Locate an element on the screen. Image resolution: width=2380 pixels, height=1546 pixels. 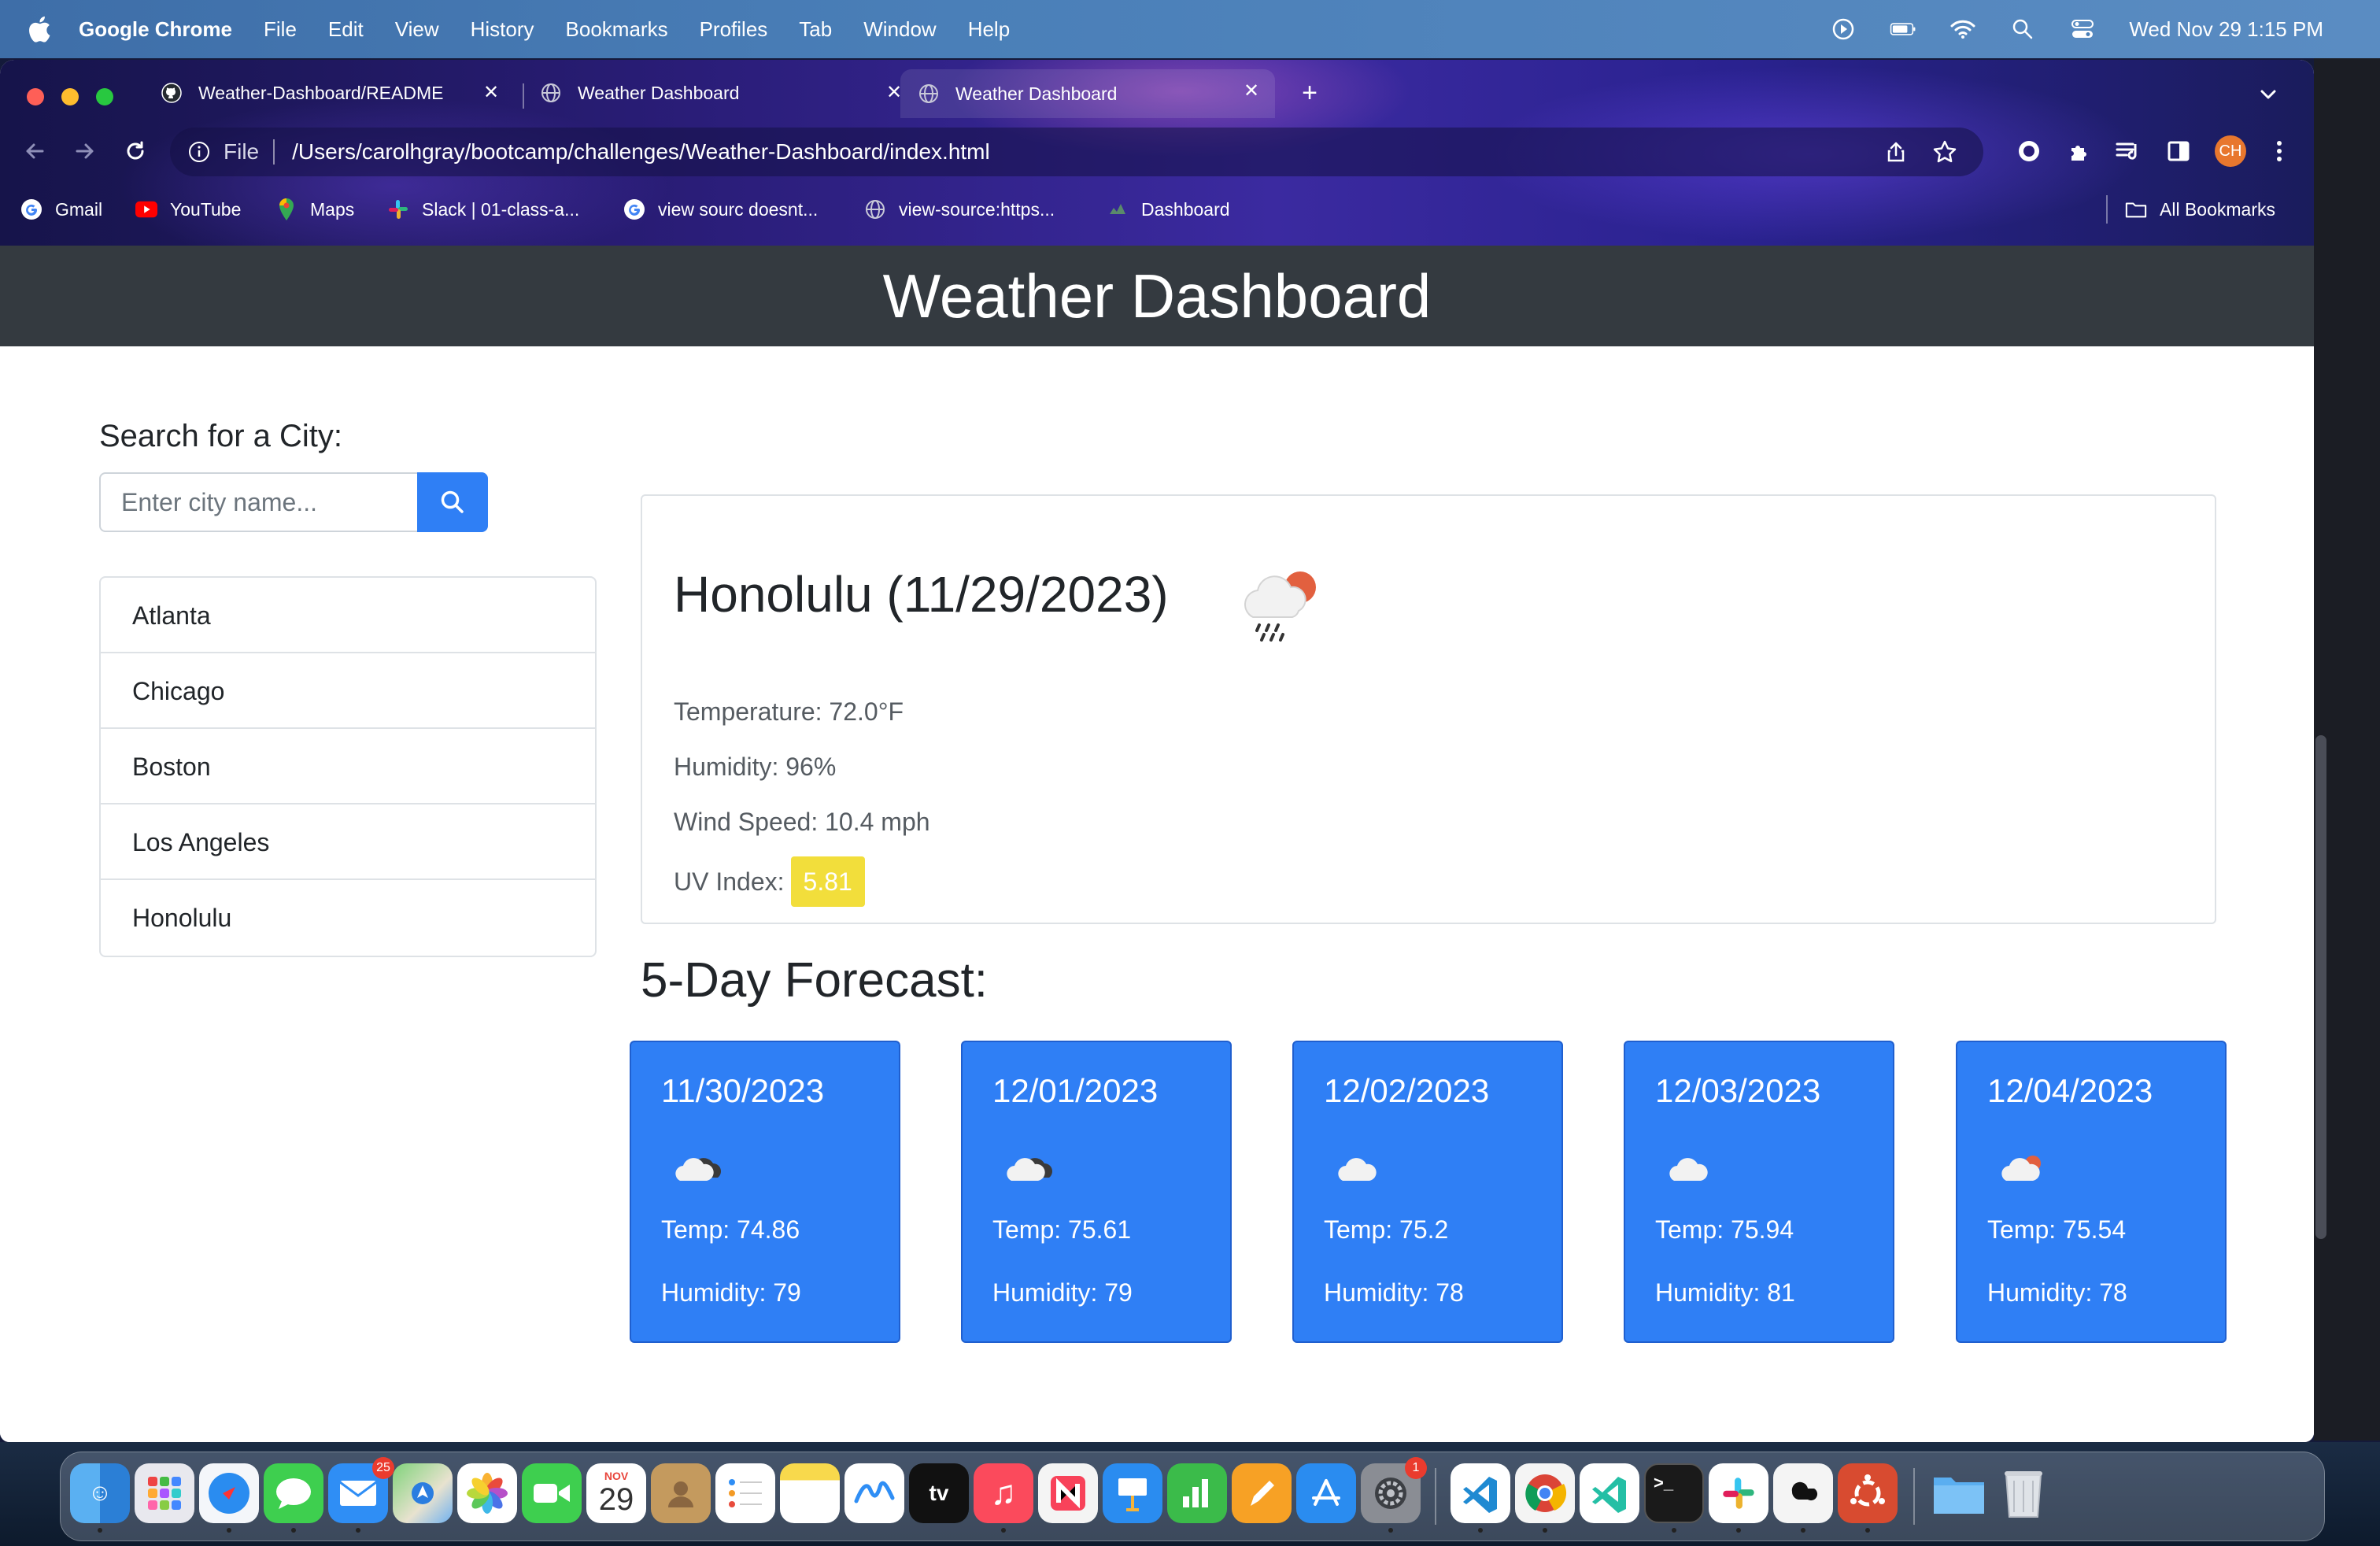
news-icon is located at coordinates (1068, 1493).